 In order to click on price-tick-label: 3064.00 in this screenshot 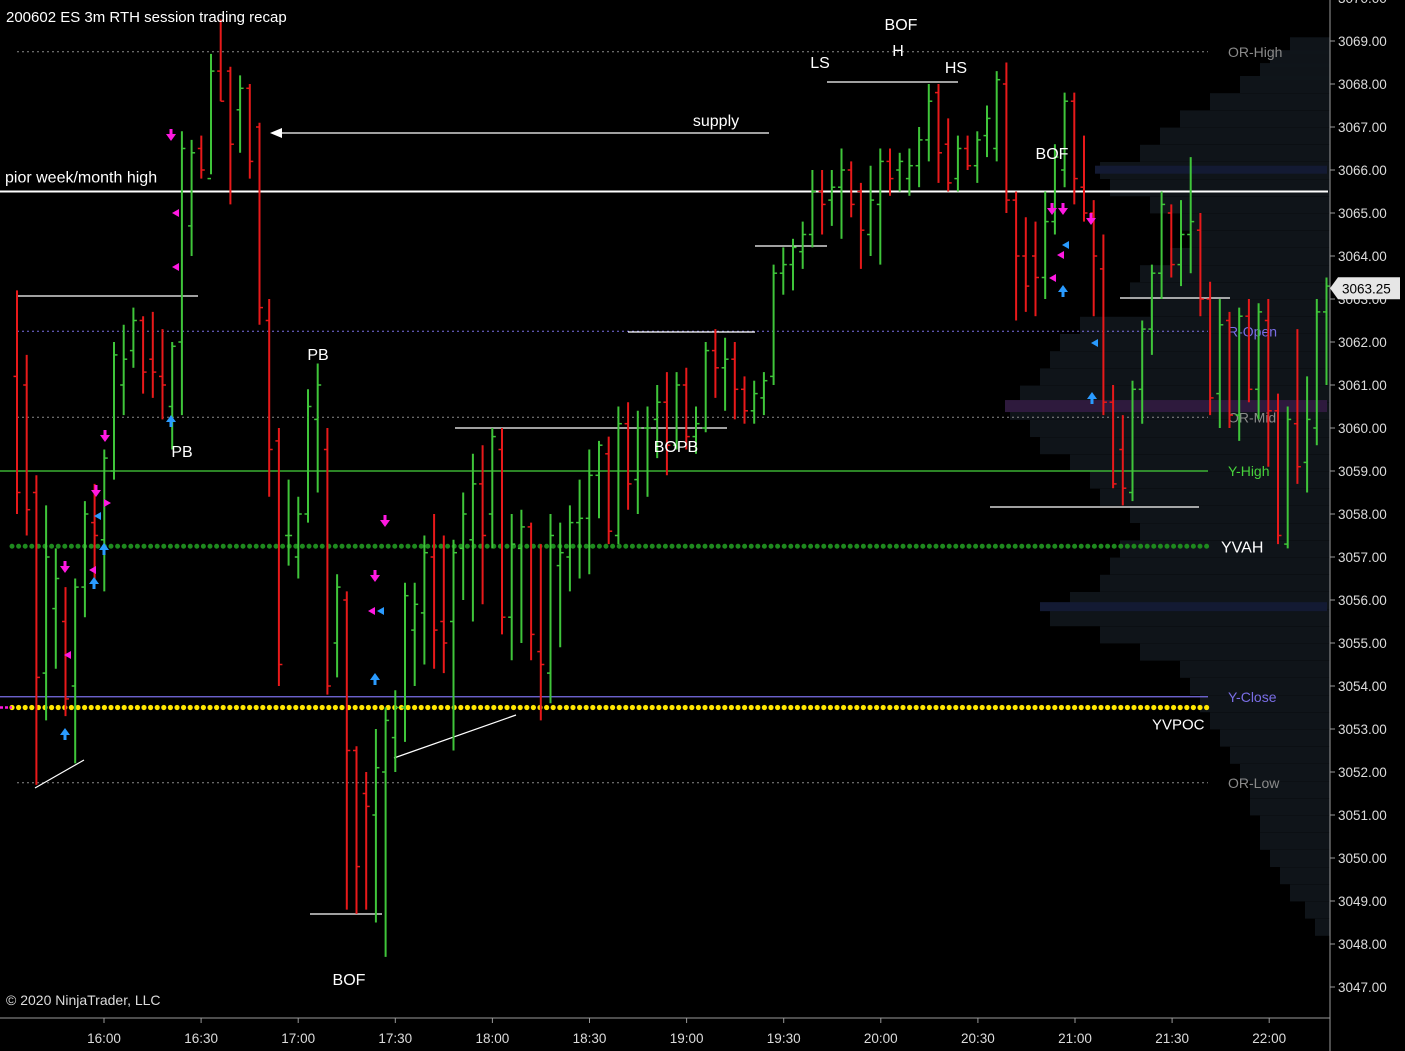, I will do `click(1362, 256)`.